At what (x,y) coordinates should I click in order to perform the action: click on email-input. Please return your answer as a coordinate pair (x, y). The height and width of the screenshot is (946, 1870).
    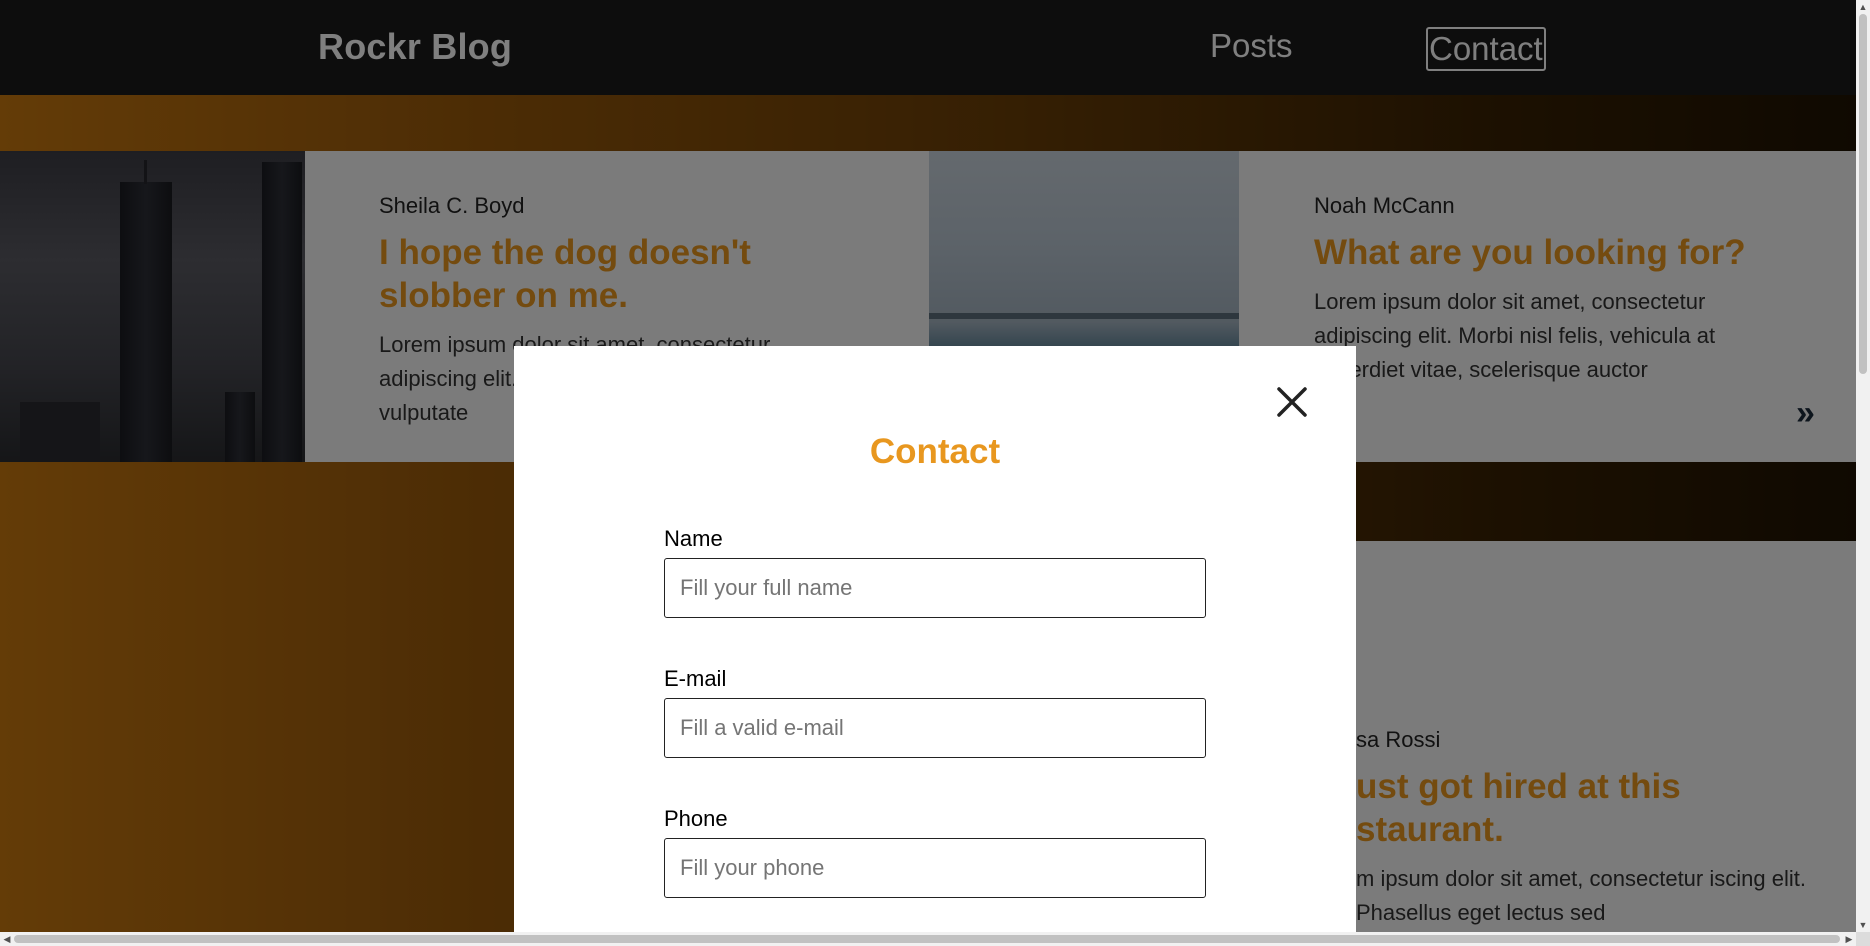
    Looking at the image, I should click on (935, 728).